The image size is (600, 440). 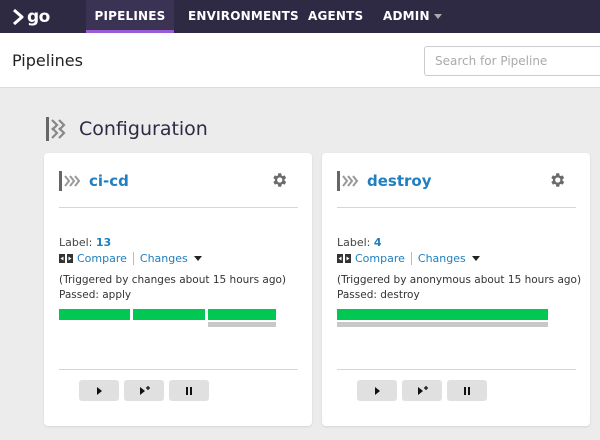 I want to click on nav-pipelines: PIPELINES, so click(x=130, y=16).